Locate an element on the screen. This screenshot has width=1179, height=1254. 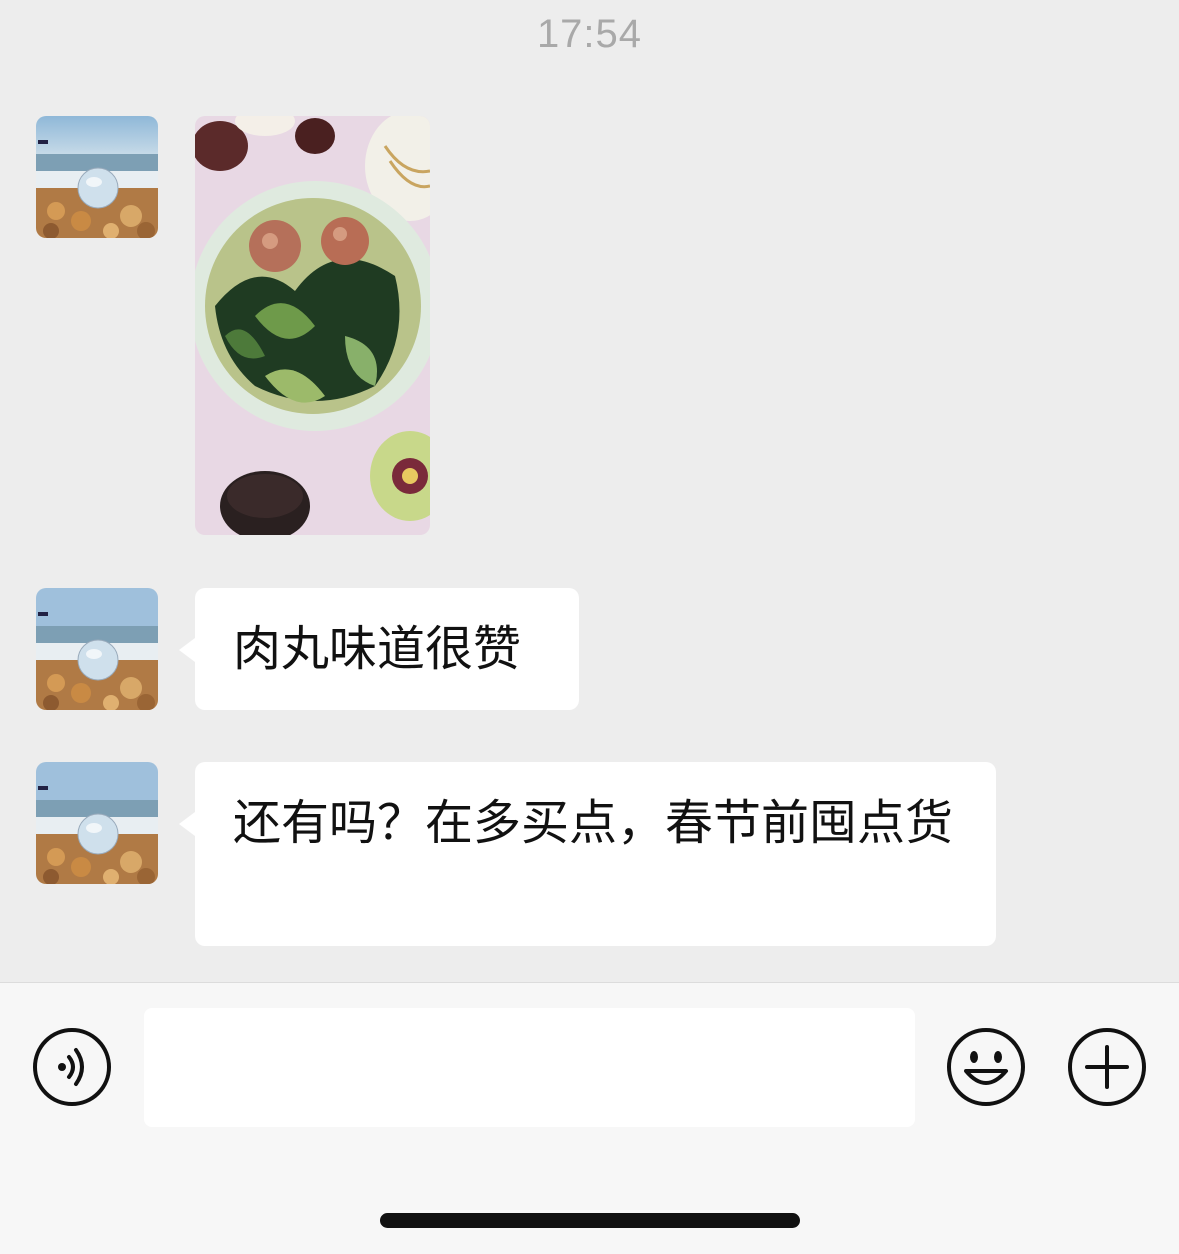
home-indicator is located at coordinates (590, 1220).